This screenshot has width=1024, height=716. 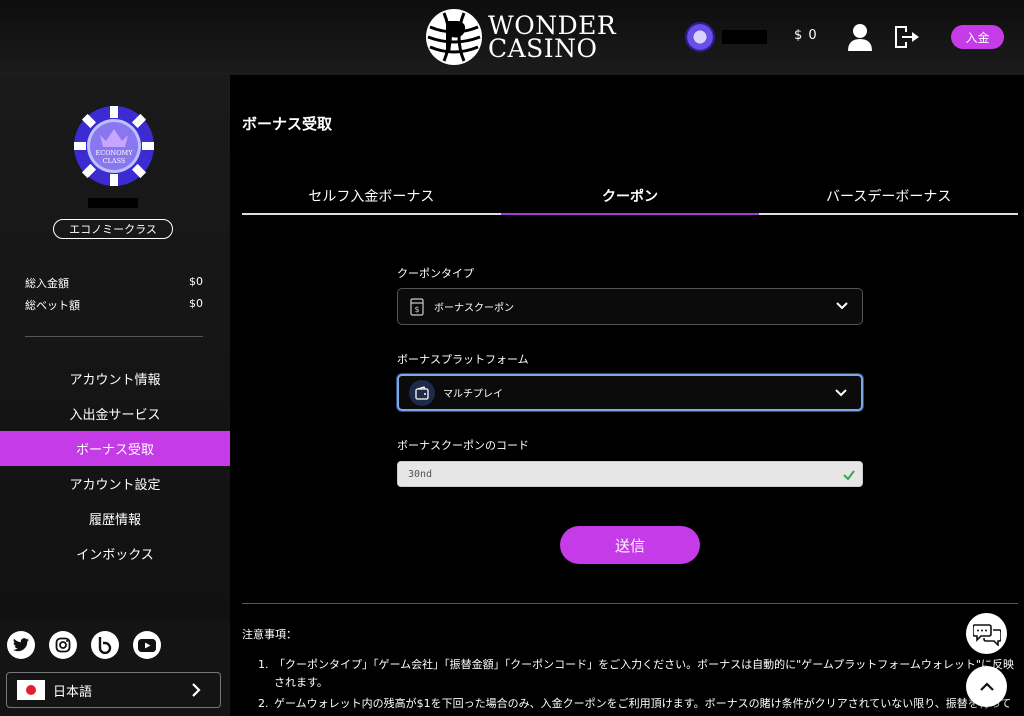 What do you see at coordinates (860, 37) in the screenshot?
I see `user-icon` at bounding box center [860, 37].